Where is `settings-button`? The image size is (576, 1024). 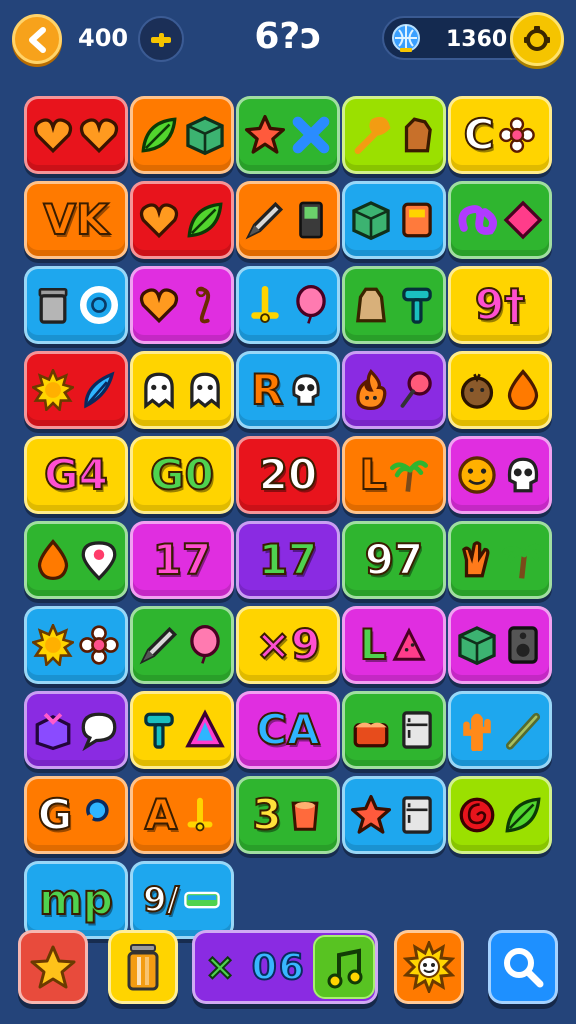
settings-button is located at coordinates (537, 39).